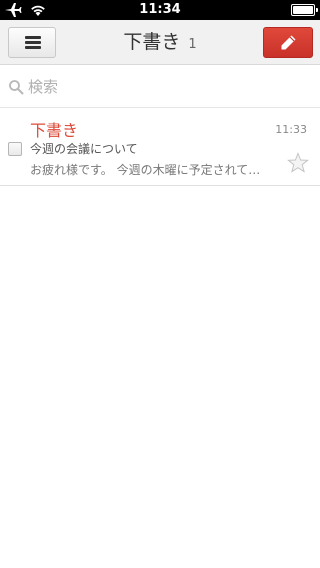 This screenshot has height=568, width=320. What do you see at coordinates (298, 163) in the screenshot?
I see `star-icon` at bounding box center [298, 163].